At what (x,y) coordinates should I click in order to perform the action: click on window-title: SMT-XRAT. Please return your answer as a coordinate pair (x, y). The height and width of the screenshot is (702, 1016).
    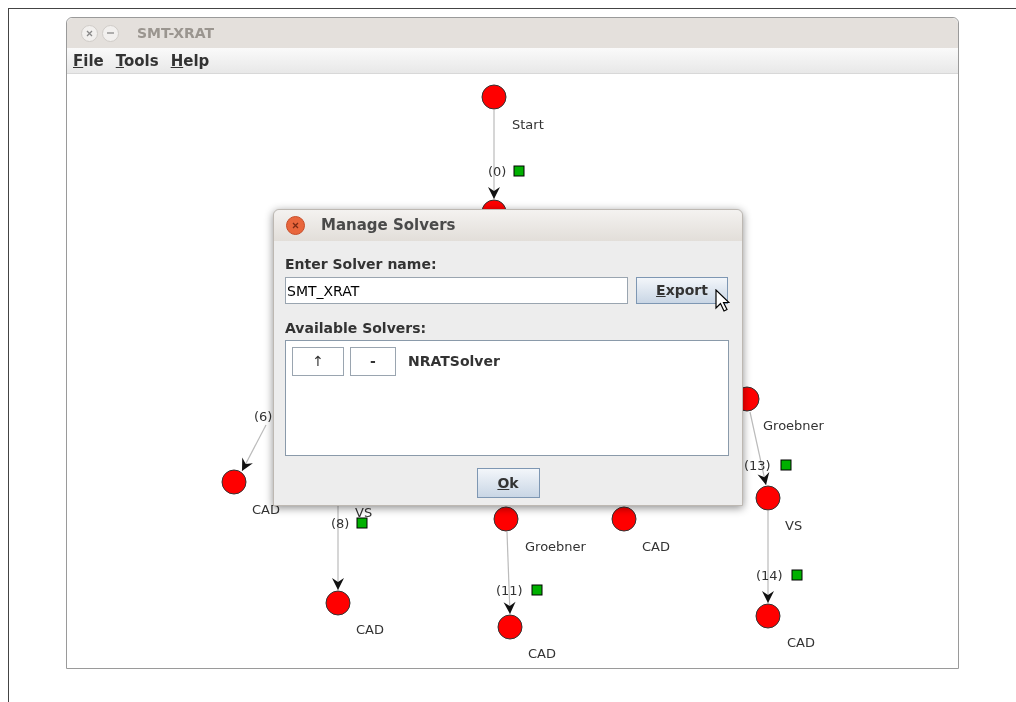
    Looking at the image, I should click on (176, 33).